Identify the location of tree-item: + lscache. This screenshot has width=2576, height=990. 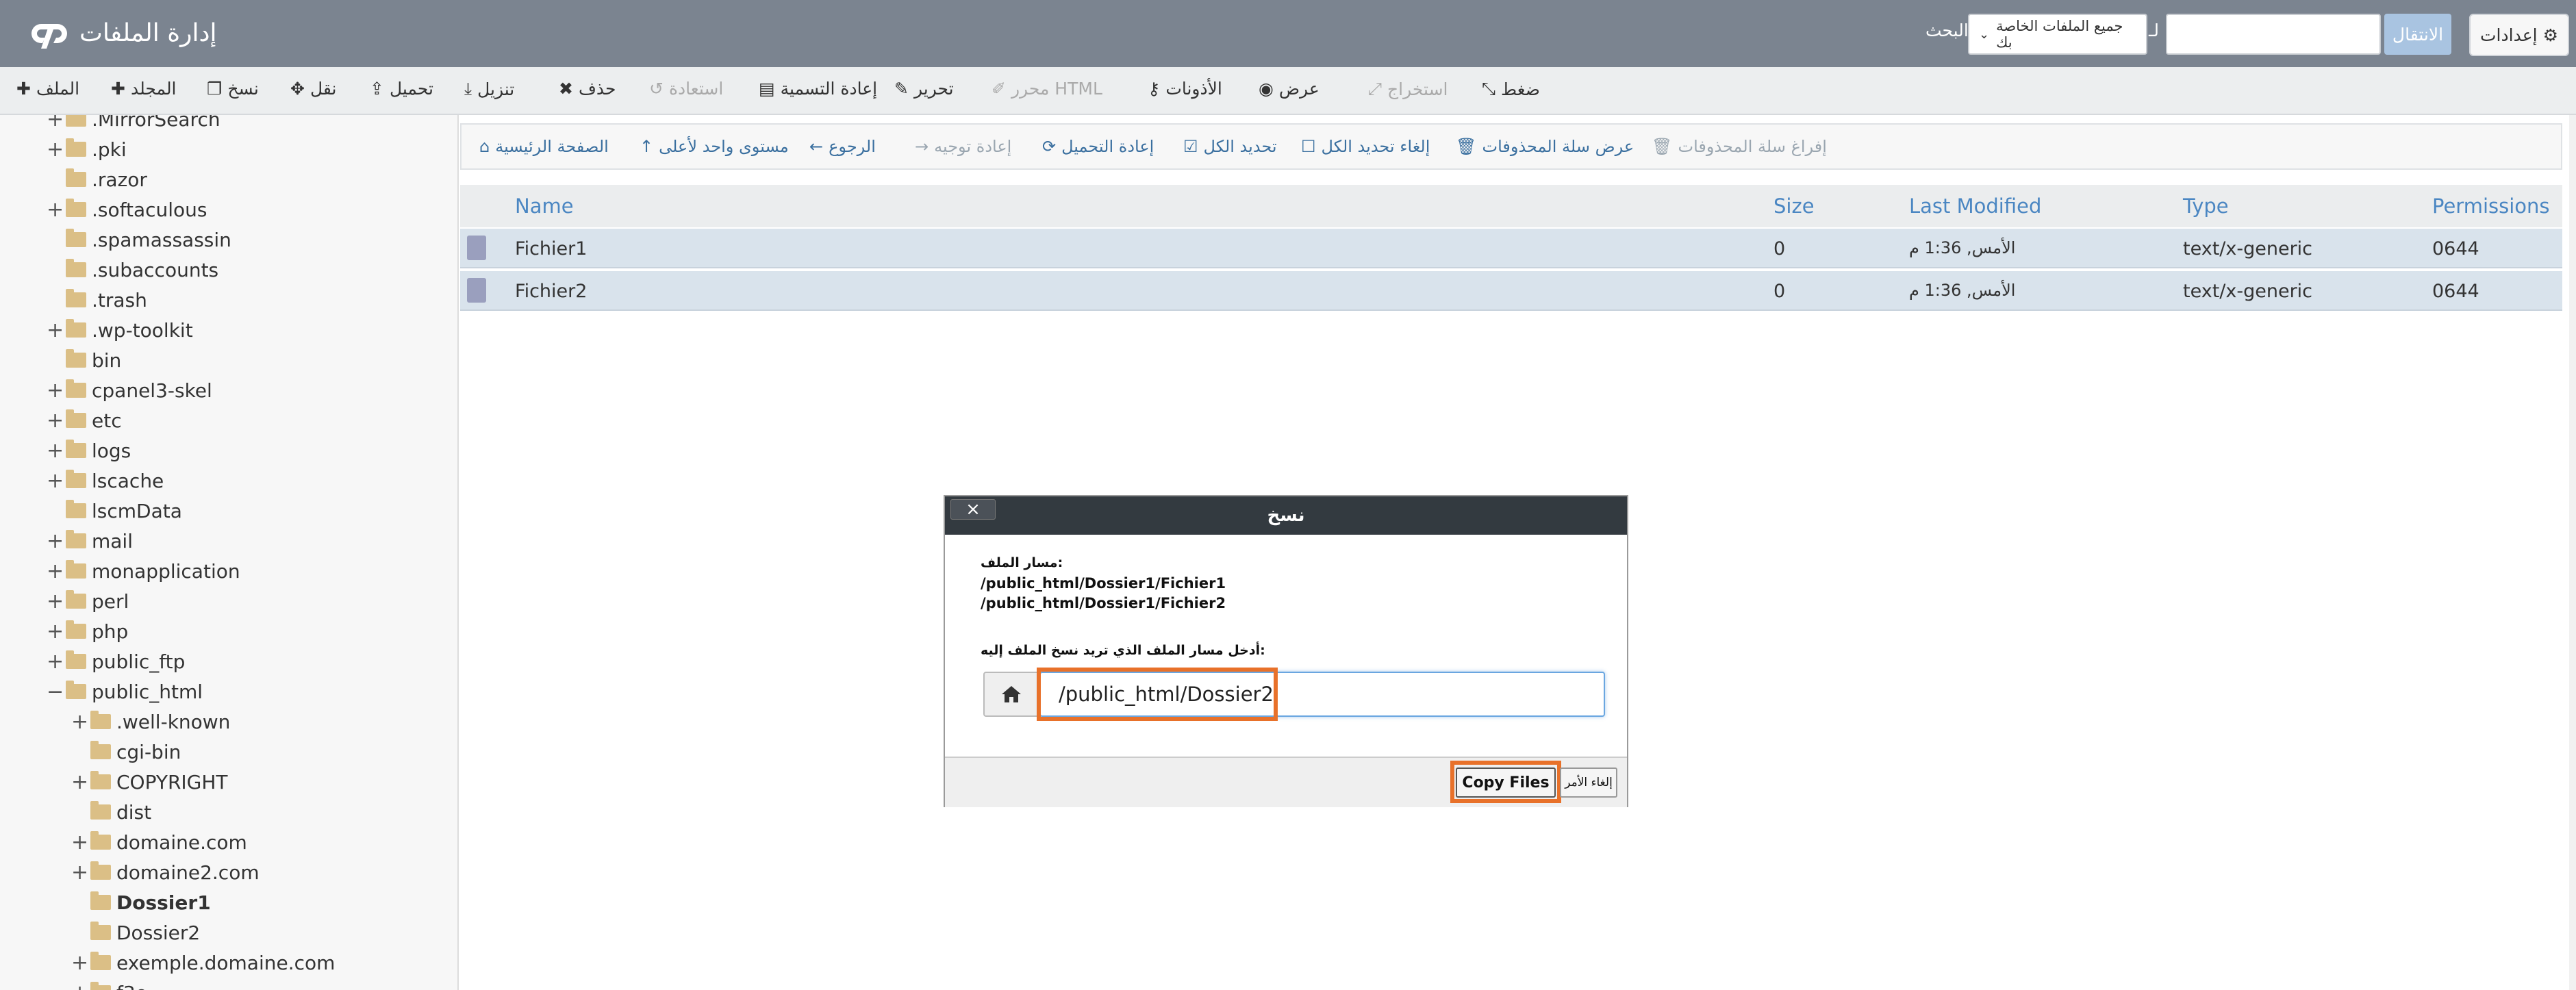
(105, 481).